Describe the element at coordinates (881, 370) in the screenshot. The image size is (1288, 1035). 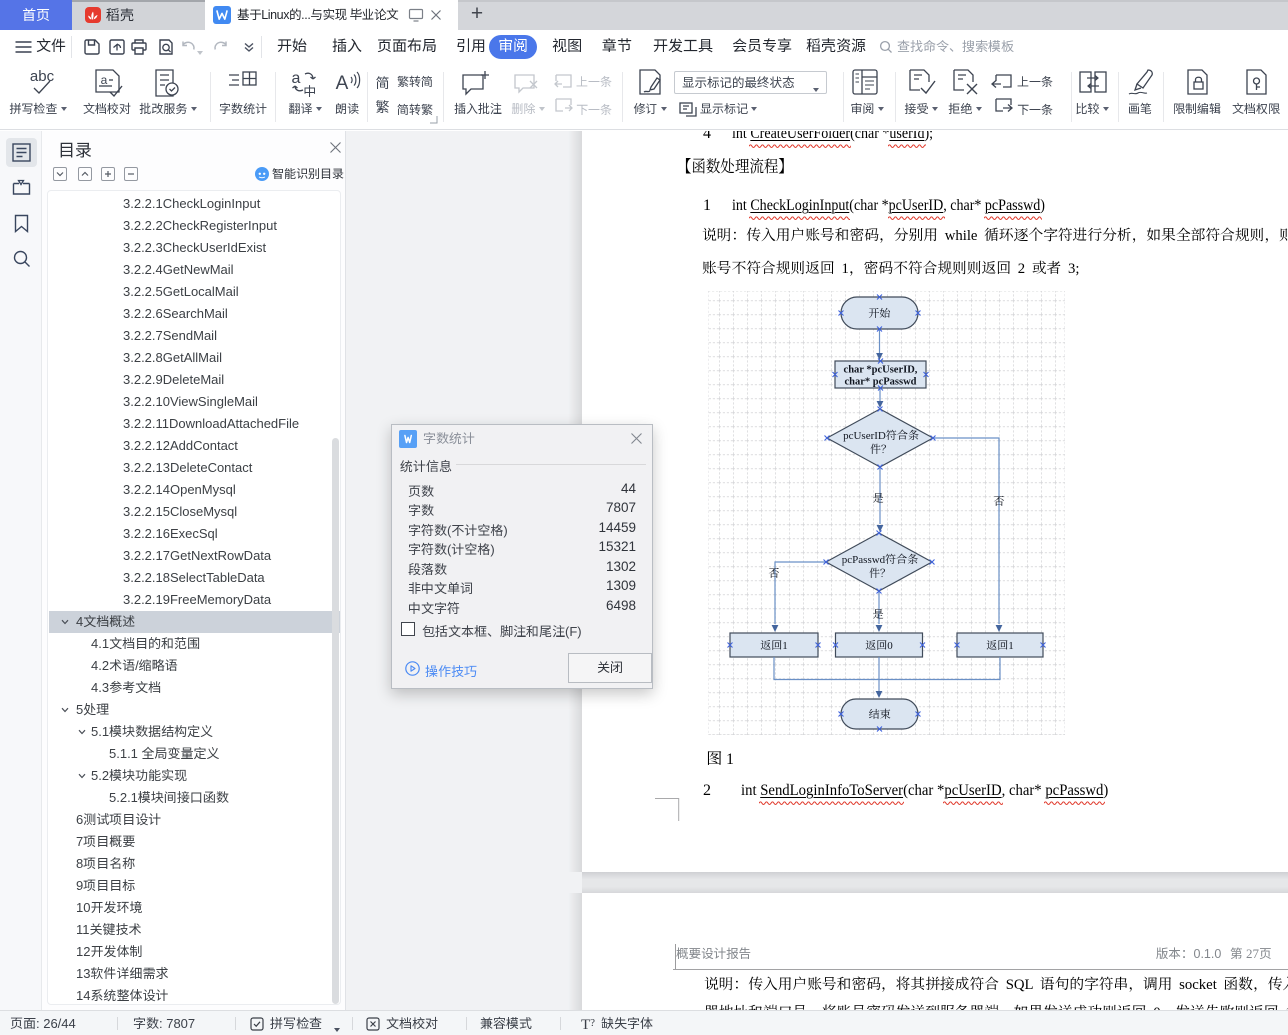
I see `svg-text: char *pcUserID,` at that location.